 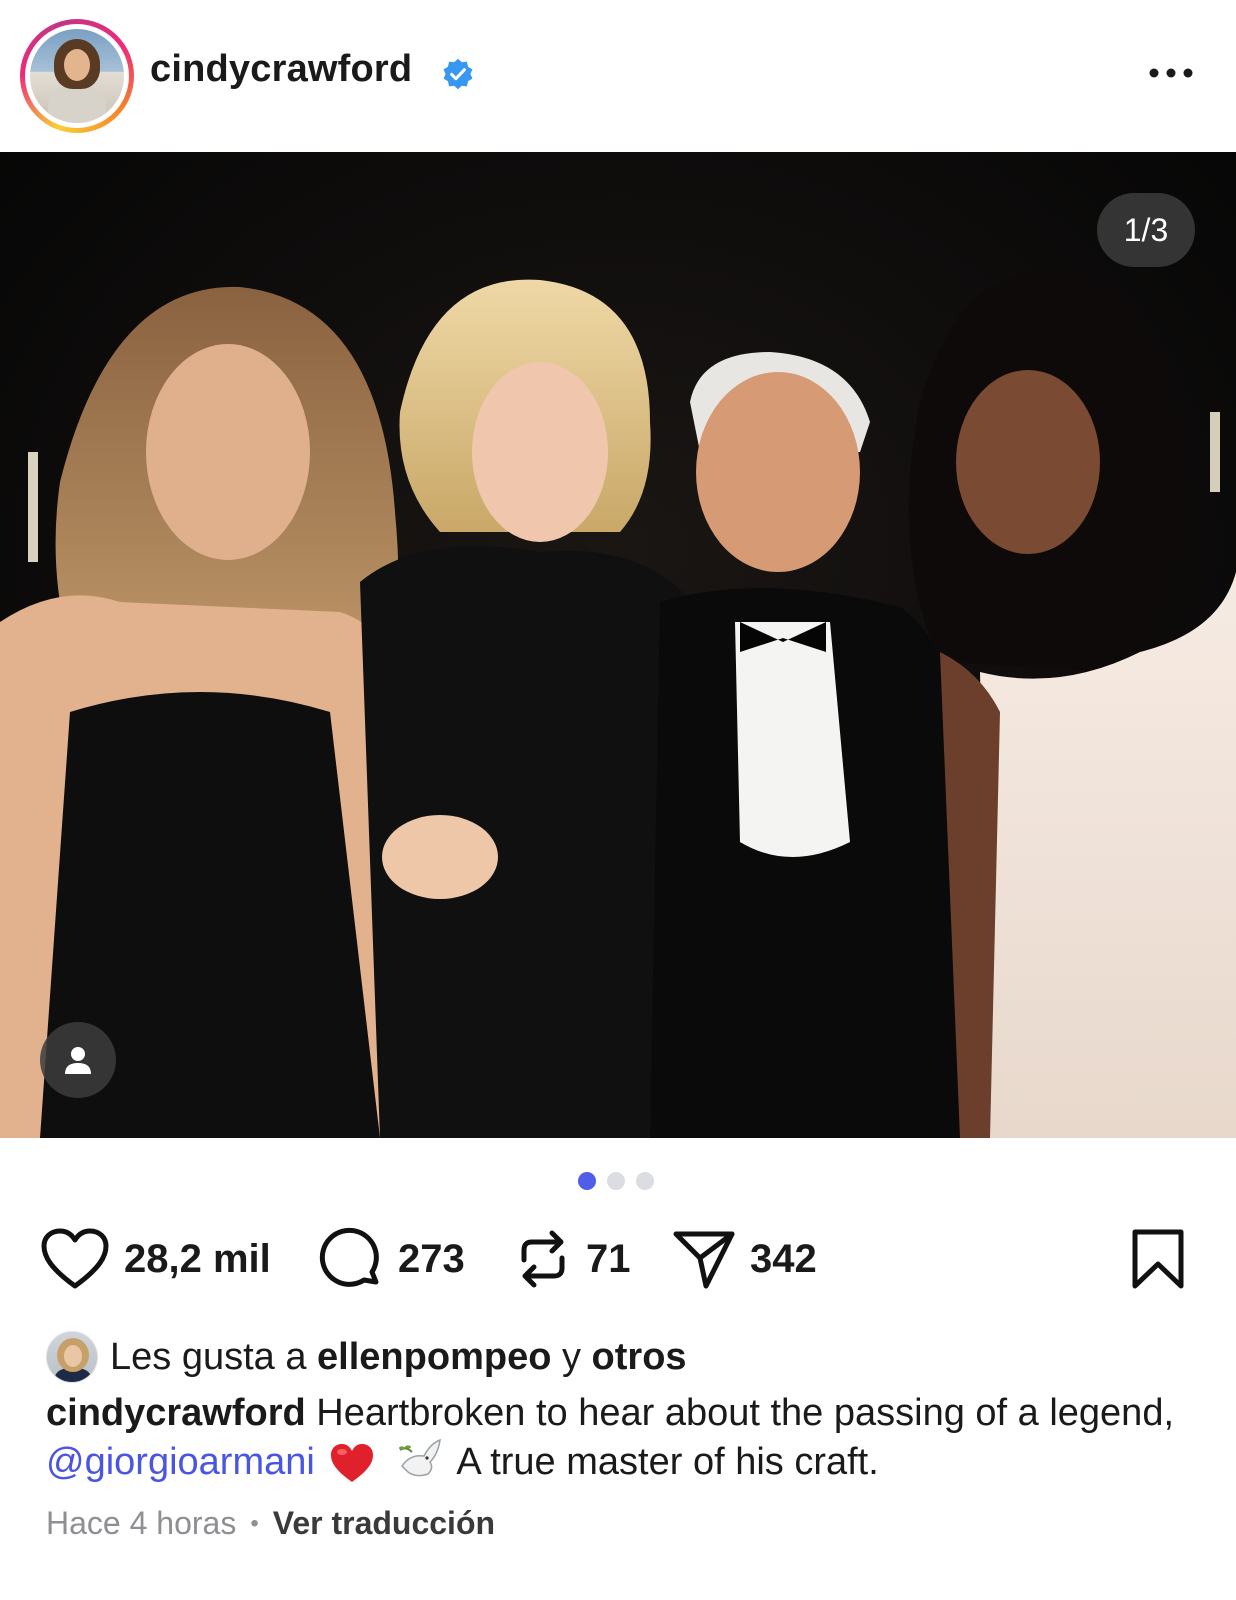 I want to click on liked-by-joiner: y, so click(x=571, y=1356).